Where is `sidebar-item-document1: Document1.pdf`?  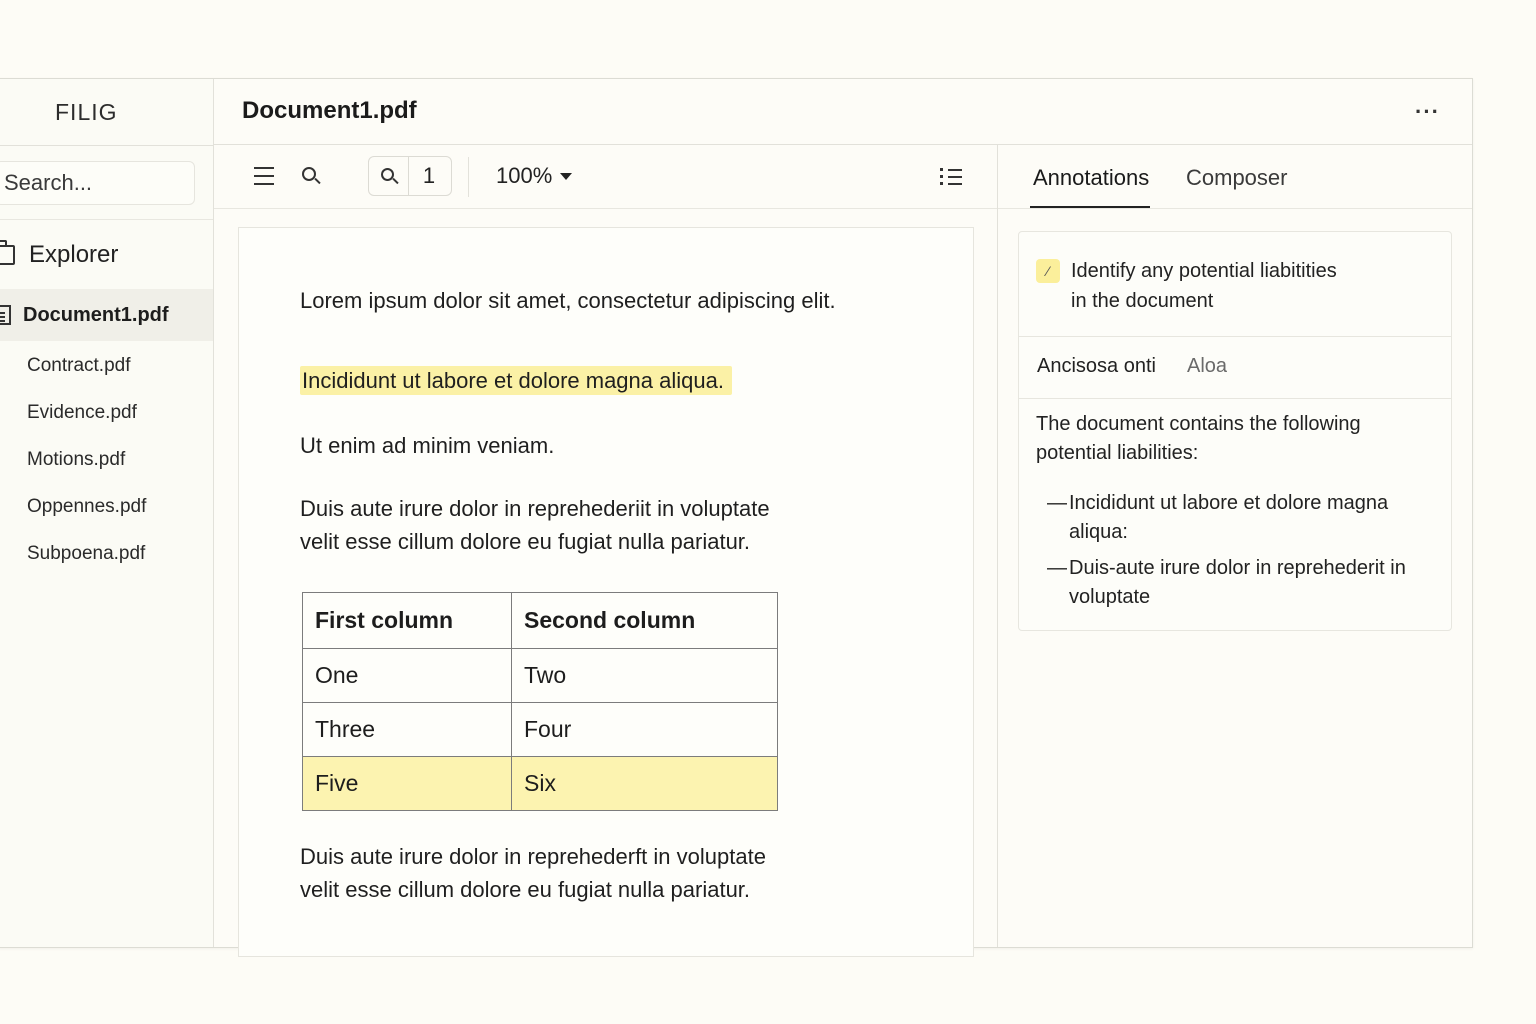 sidebar-item-document1: Document1.pdf is located at coordinates (106, 315).